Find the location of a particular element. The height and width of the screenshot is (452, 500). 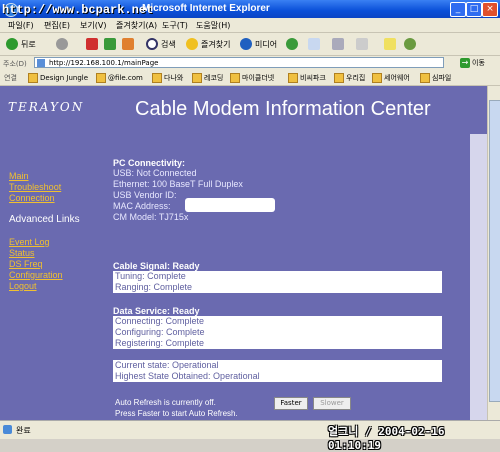

page-done-icon is located at coordinates (7, 429).